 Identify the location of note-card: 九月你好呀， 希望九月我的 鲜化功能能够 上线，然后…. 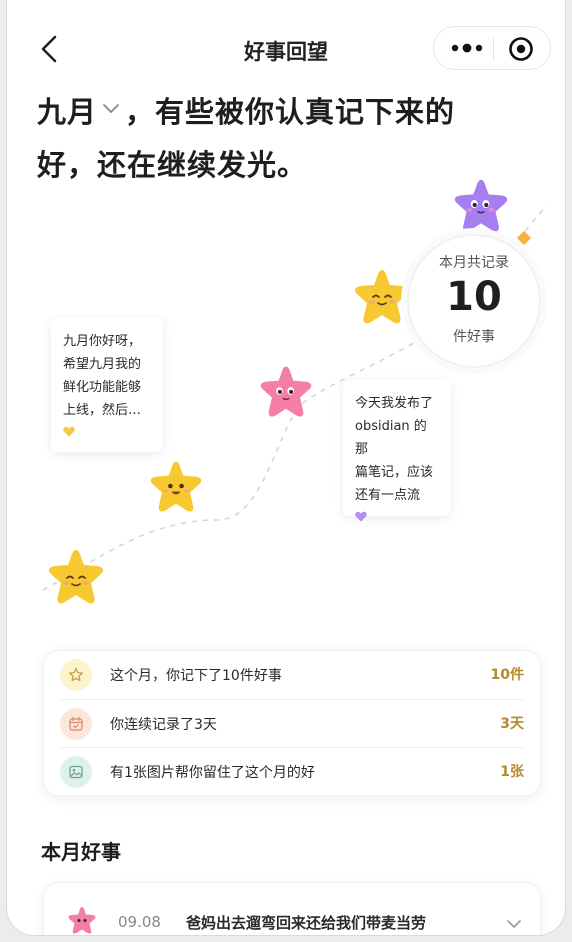
(107, 385).